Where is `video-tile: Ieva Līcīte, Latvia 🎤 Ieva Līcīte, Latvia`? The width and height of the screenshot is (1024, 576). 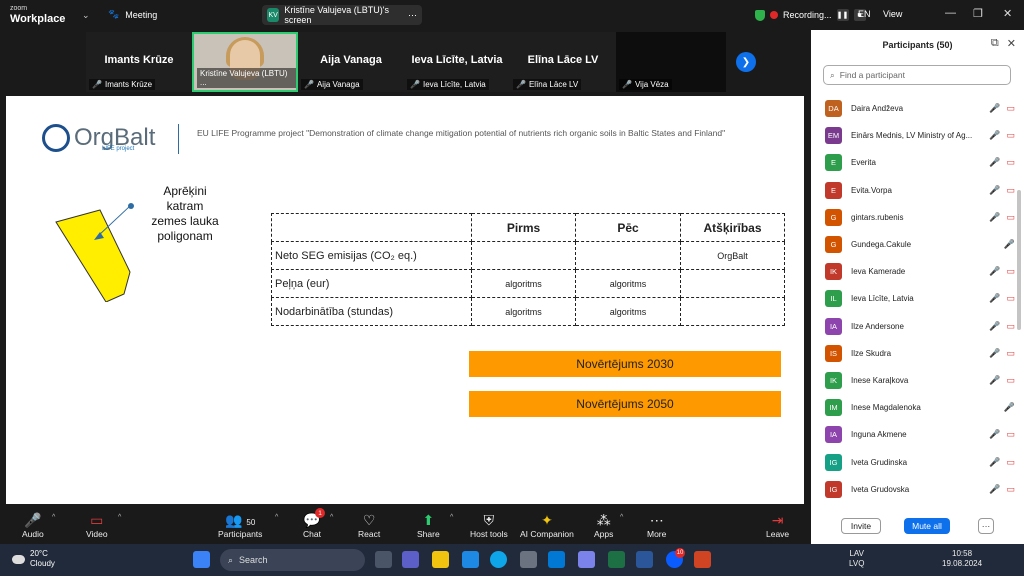
video-tile: Ieva Līcīte, Latvia 🎤 Ieva Līcīte, Latvia is located at coordinates (457, 62).